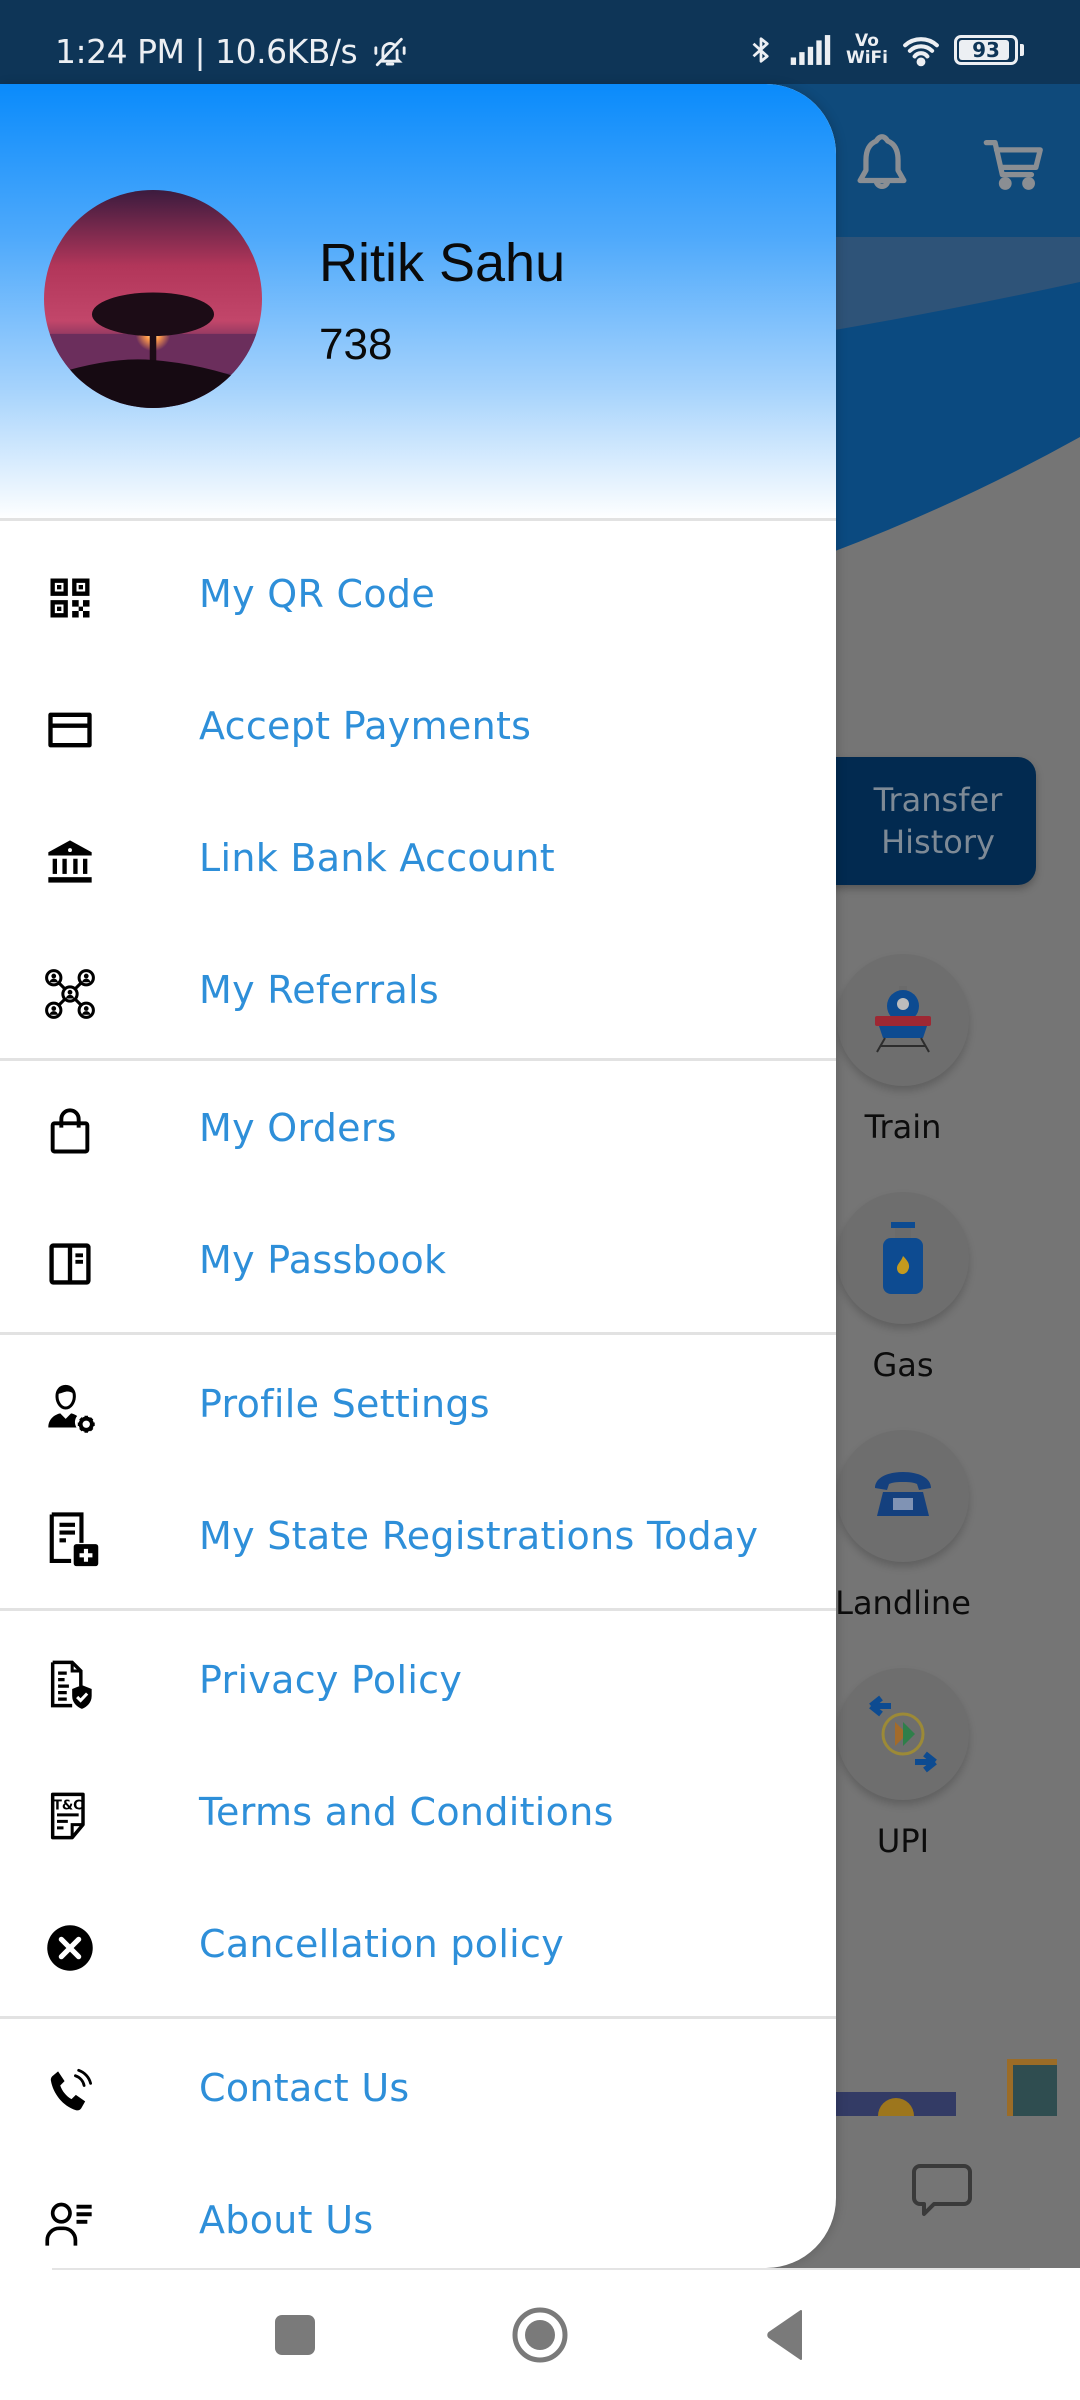 The width and height of the screenshot is (1080, 2400). I want to click on phone-call-icon, so click(70, 2092).